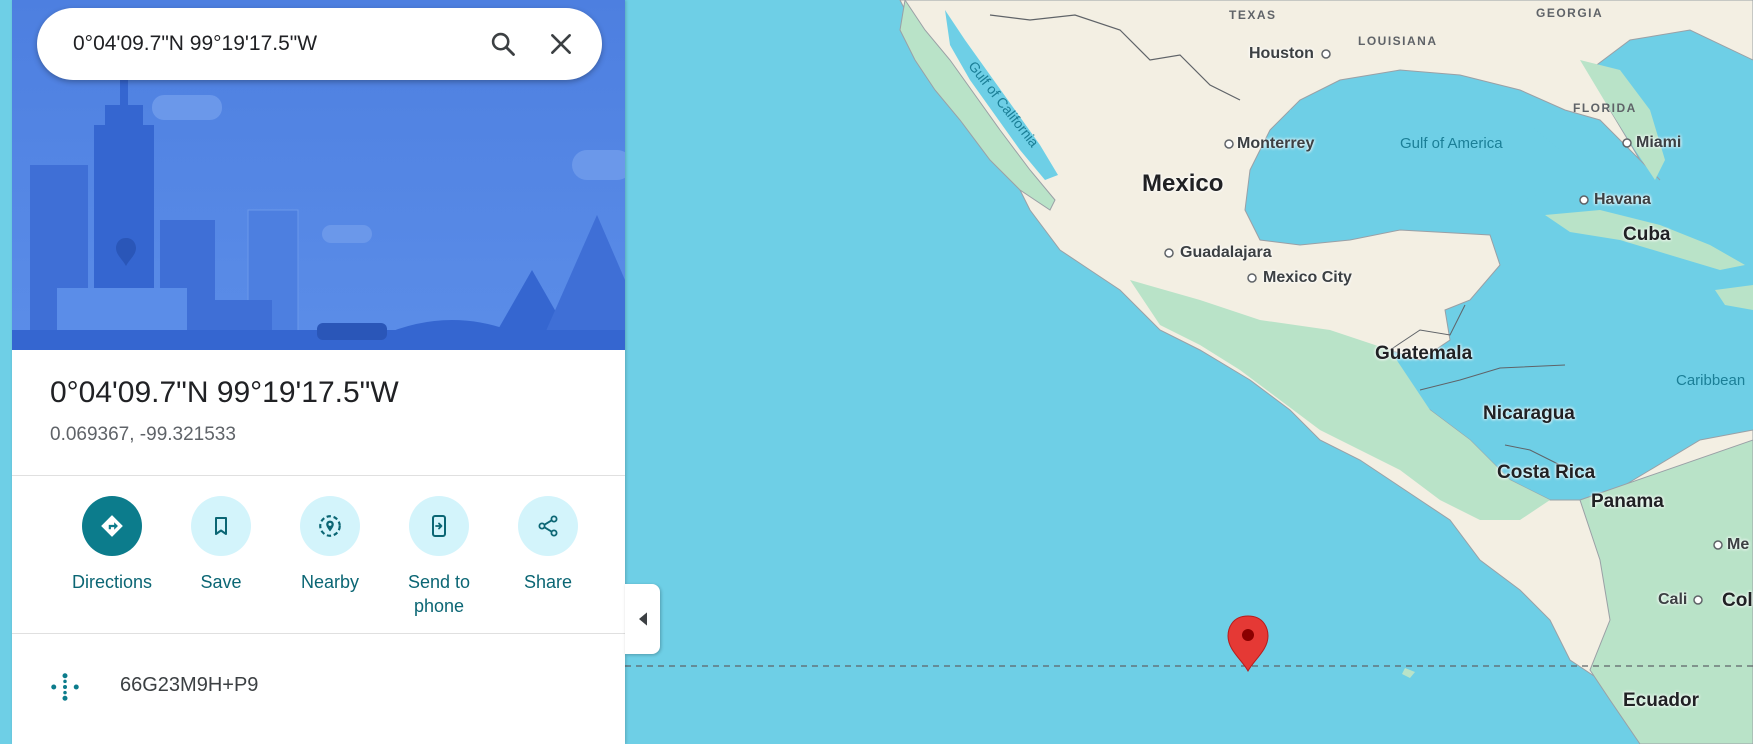  I want to click on label-cuba: Cuba, so click(1647, 235).